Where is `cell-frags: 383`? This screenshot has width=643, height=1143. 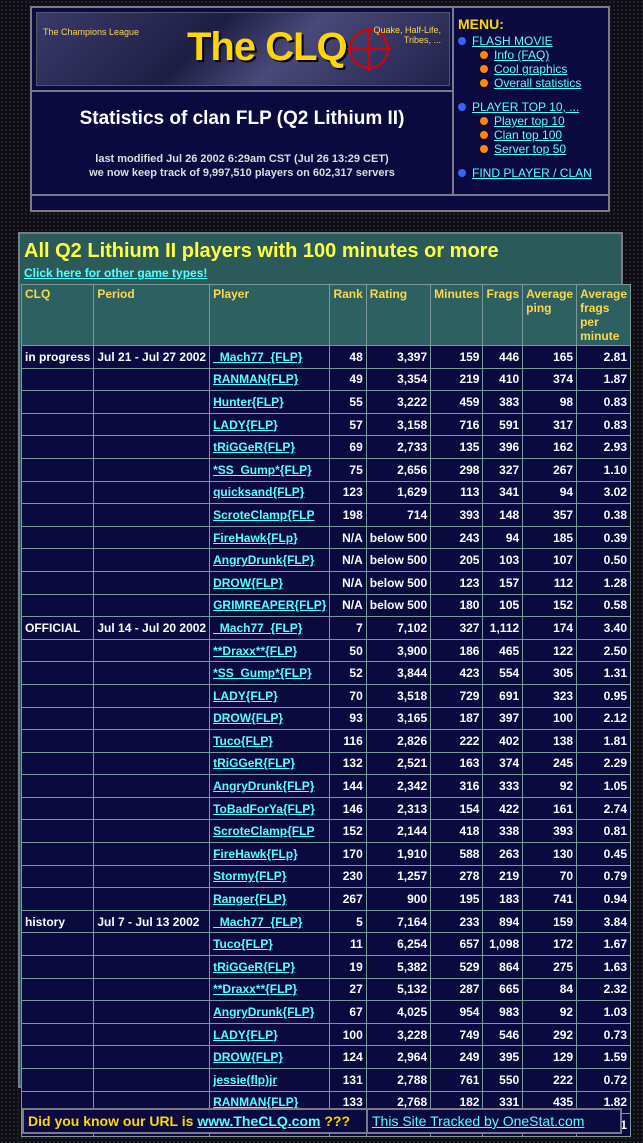 cell-frags: 383 is located at coordinates (503, 402).